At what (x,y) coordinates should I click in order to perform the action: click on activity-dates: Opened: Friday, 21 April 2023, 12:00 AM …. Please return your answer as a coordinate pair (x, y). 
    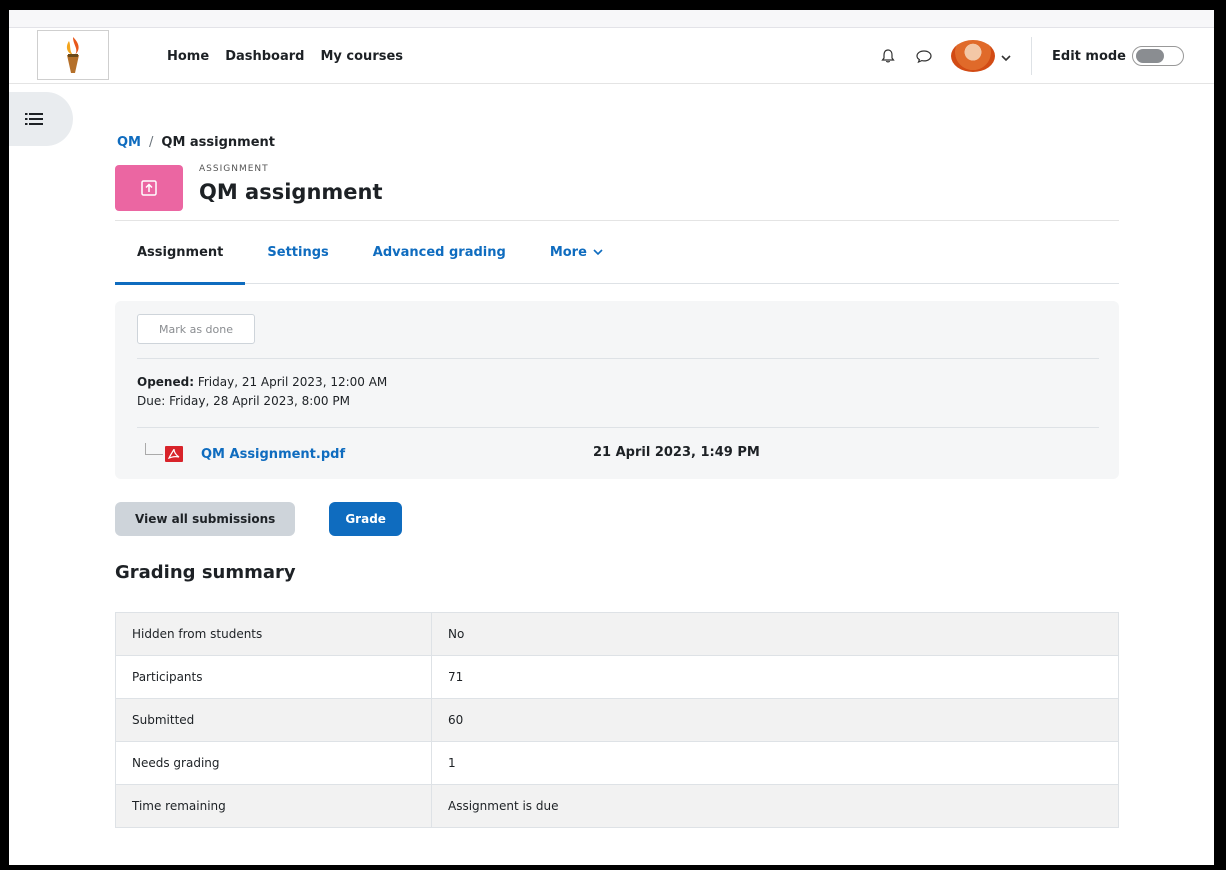
    Looking at the image, I should click on (262, 392).